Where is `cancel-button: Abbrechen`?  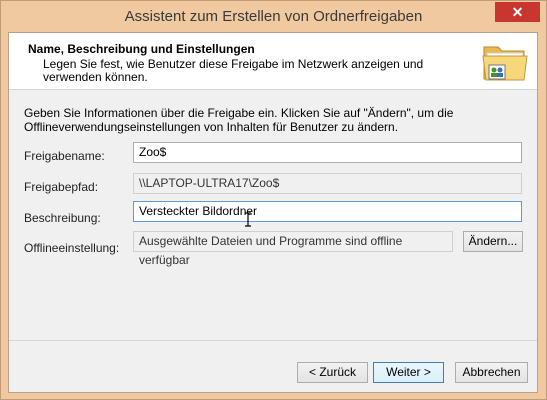
cancel-button: Abbrechen is located at coordinates (491, 372).